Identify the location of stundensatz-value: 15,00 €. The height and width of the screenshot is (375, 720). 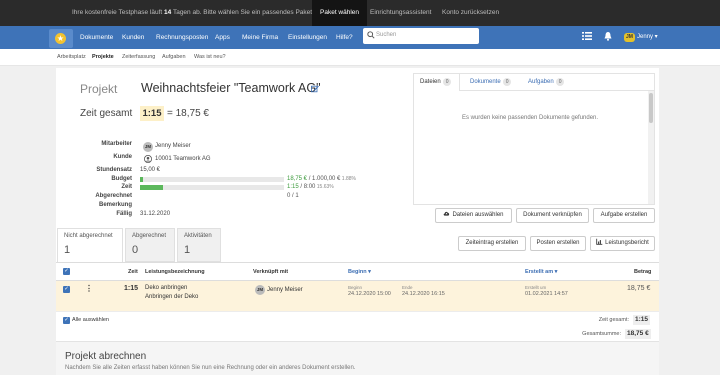
(150, 170).